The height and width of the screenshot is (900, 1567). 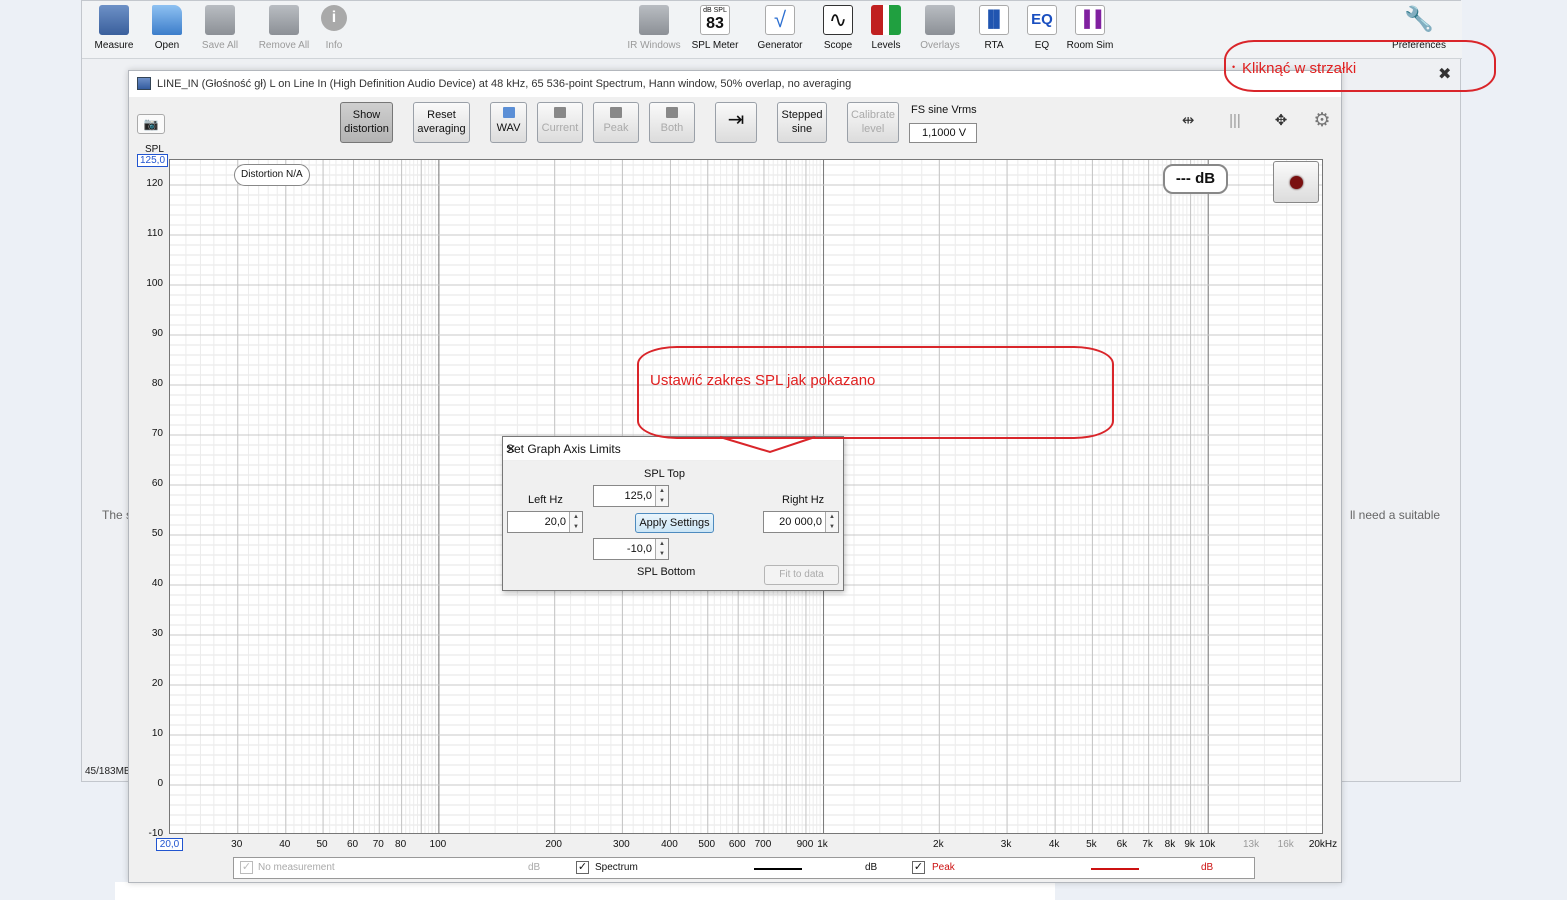 I want to click on folder-icon, so click(x=167, y=20).